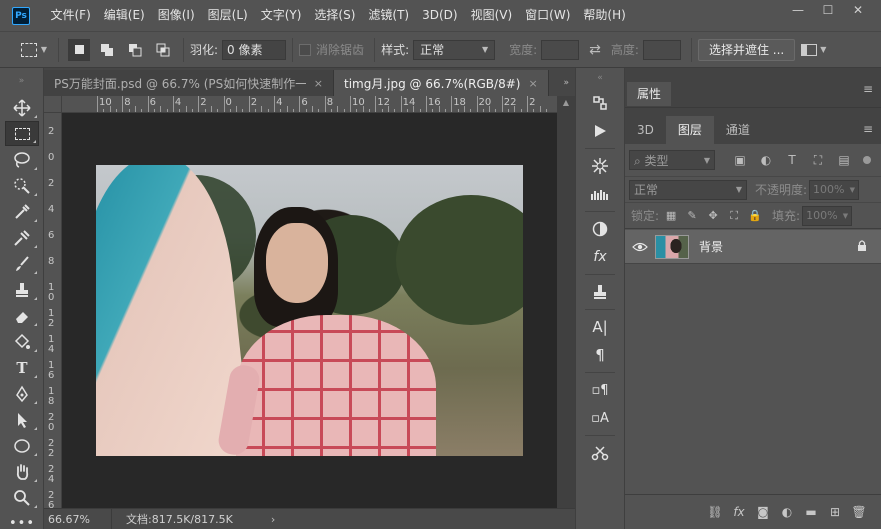 This screenshot has width=881, height=529. Describe the element at coordinates (53, 104) in the screenshot. I see `ruler-origin` at that location.